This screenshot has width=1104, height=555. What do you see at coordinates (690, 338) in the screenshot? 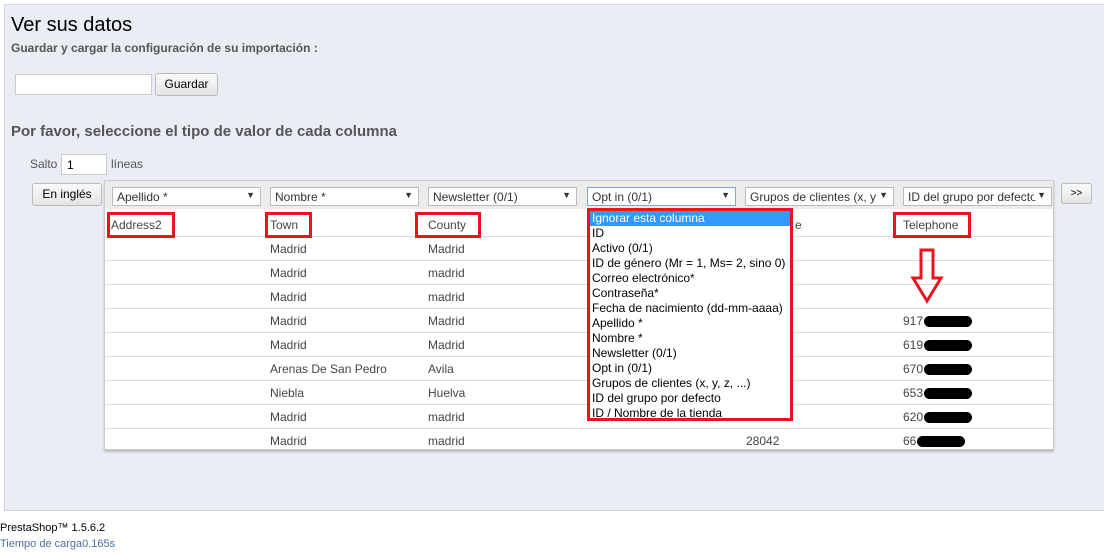
I see `dropdown-option: Nombre *` at bounding box center [690, 338].